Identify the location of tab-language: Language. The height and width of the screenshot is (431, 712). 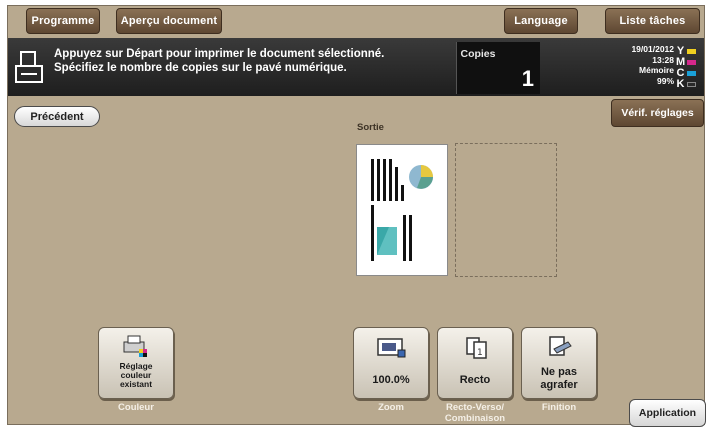
(541, 21).